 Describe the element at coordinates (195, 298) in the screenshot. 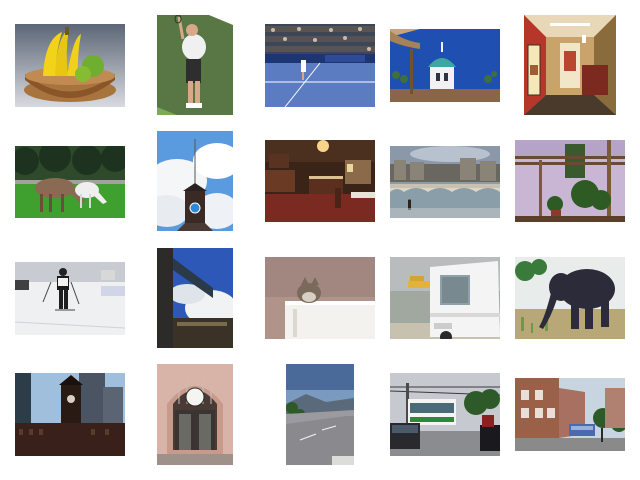

I see `thumbnail-street-sign-sky` at that location.